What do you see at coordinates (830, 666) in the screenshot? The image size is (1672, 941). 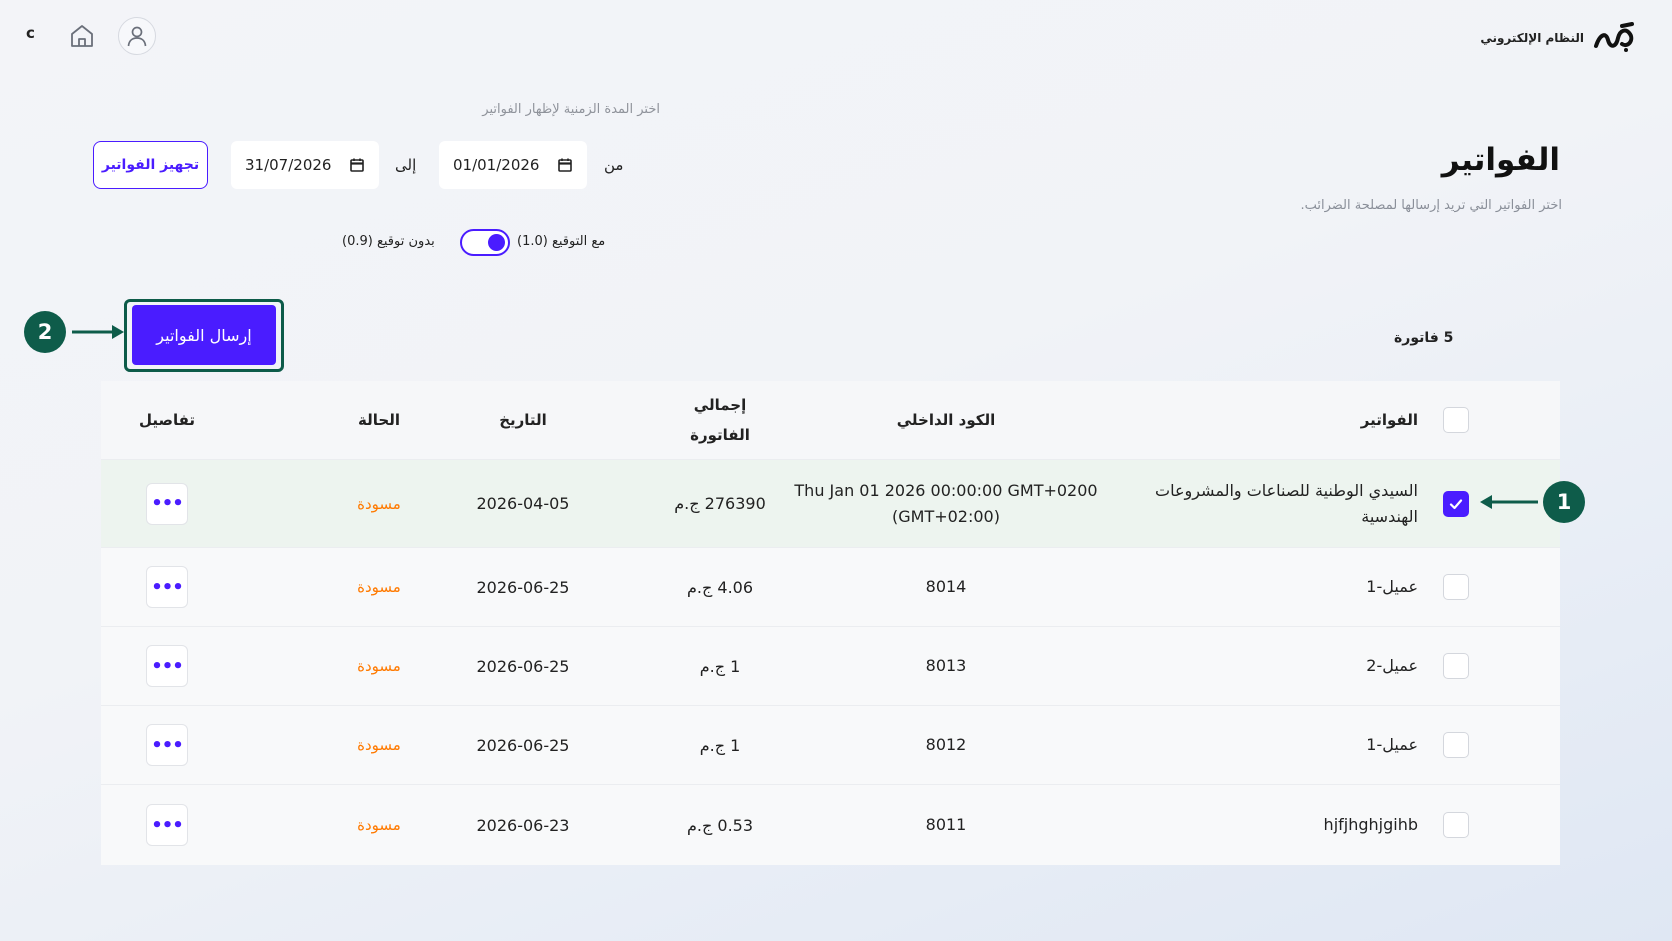 I see `table-row: عميل-2 8013 1 ج.م 2026-06-25 مسودة •••` at bounding box center [830, 666].